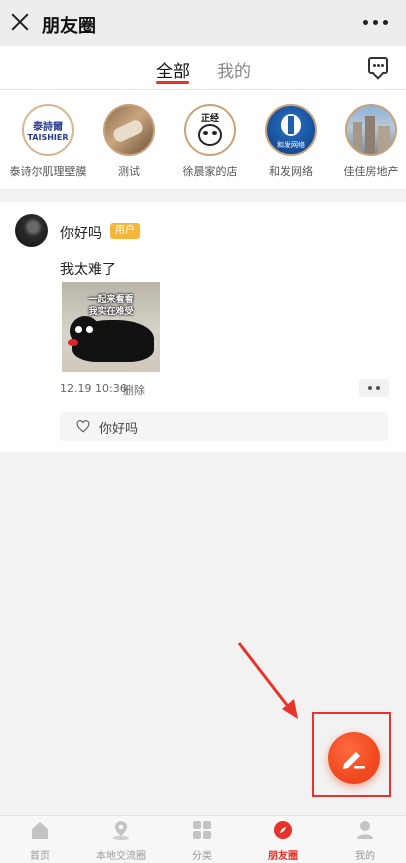 This screenshot has height=863, width=406. Describe the element at coordinates (129, 171) in the screenshot. I see `store-label: 测试` at that location.